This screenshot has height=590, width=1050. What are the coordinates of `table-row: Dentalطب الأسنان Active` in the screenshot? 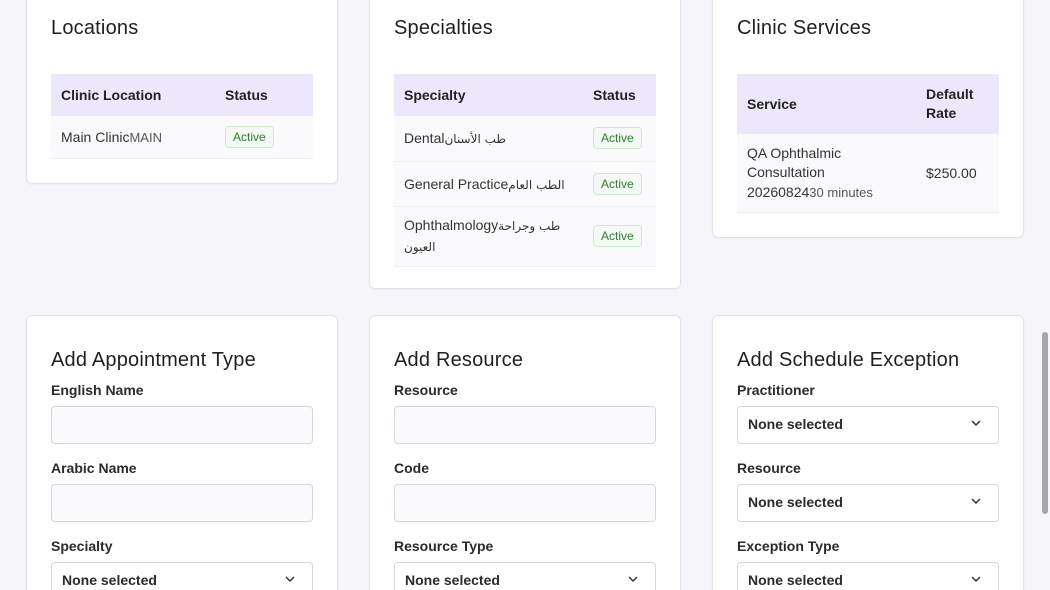 It's located at (525, 138).